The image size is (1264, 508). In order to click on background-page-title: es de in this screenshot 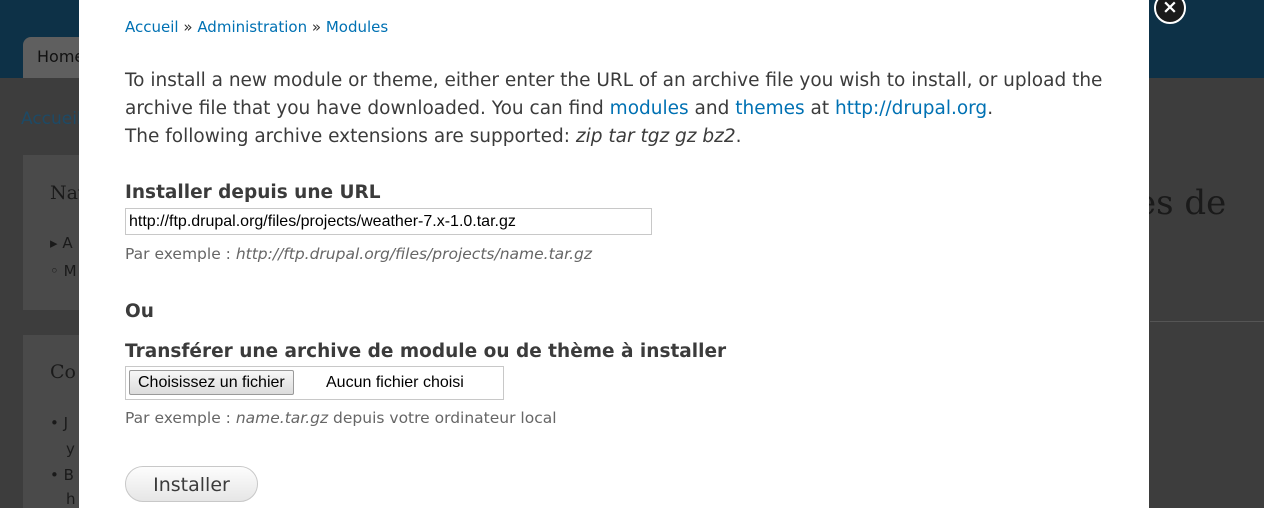, I will do `click(1181, 203)`.